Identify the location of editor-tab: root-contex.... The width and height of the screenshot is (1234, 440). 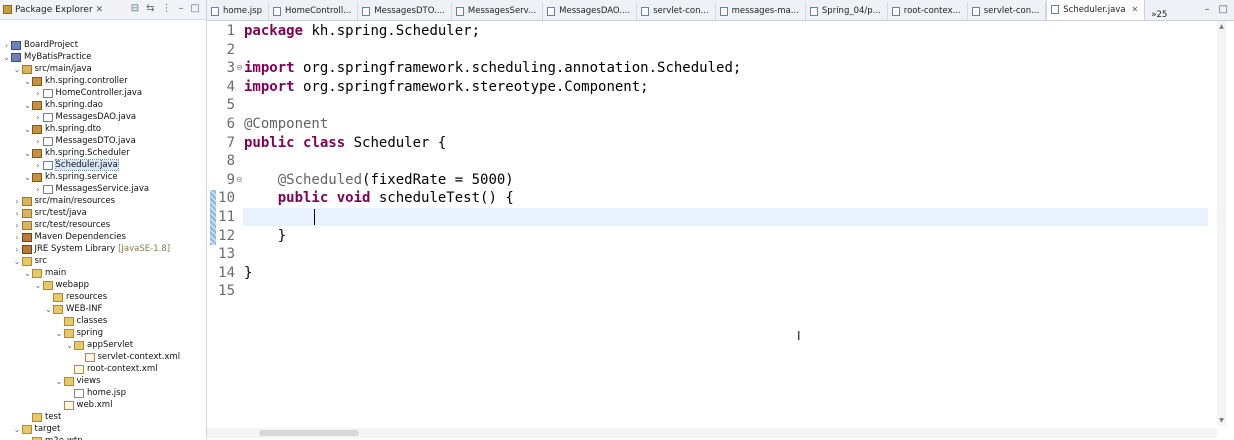
(928, 11).